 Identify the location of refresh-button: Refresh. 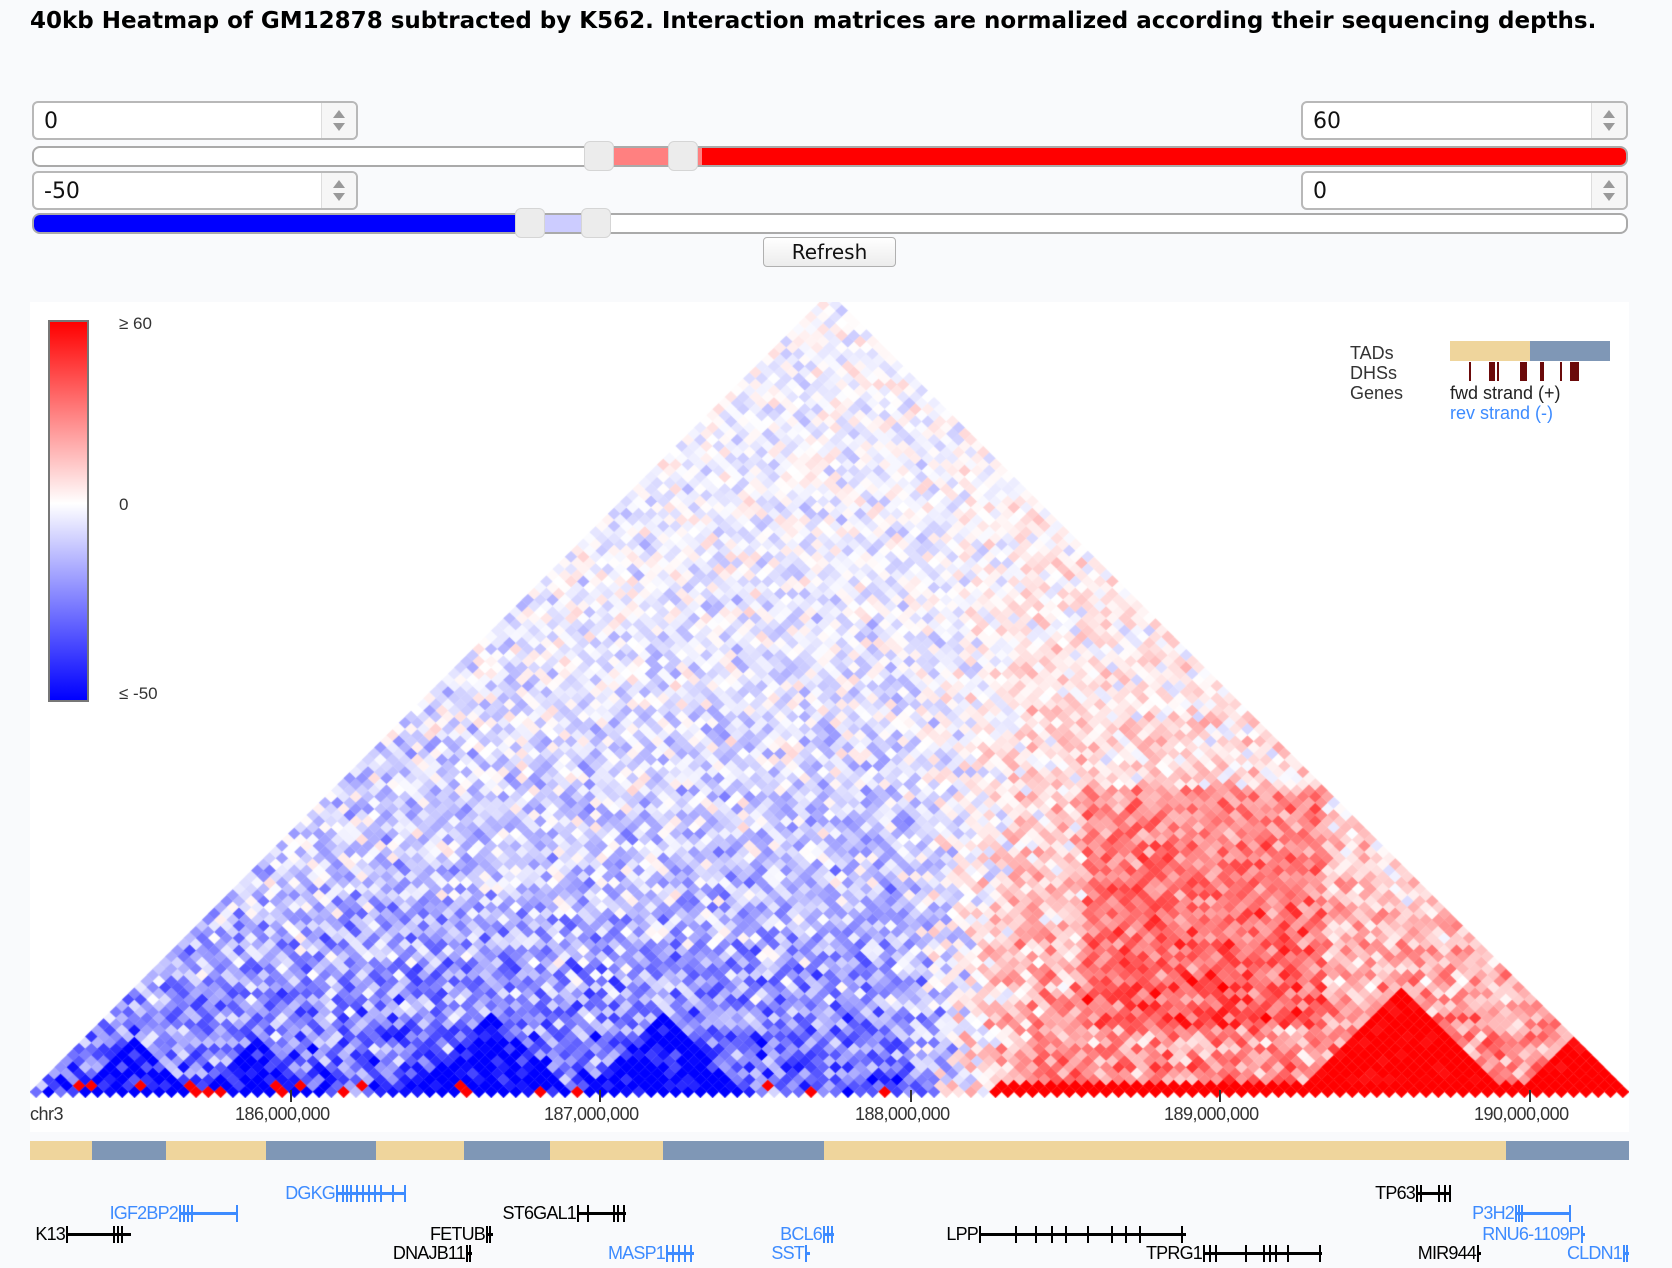
(829, 252).